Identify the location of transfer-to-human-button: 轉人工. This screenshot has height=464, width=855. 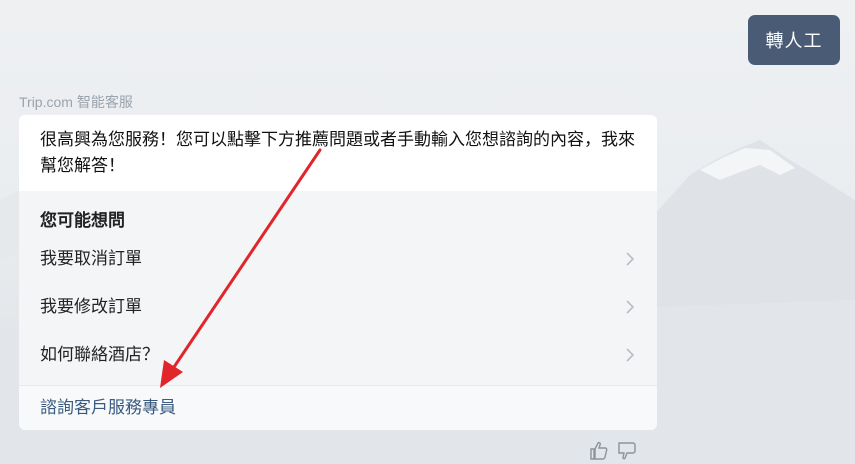
(794, 40).